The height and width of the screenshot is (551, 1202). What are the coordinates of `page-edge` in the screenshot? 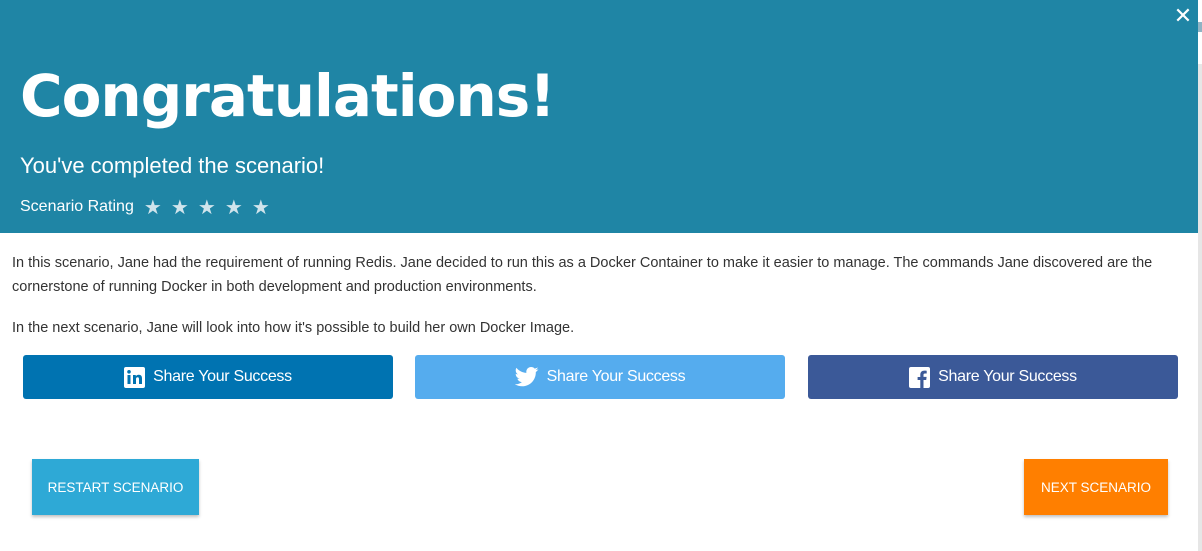 It's located at (1200, 275).